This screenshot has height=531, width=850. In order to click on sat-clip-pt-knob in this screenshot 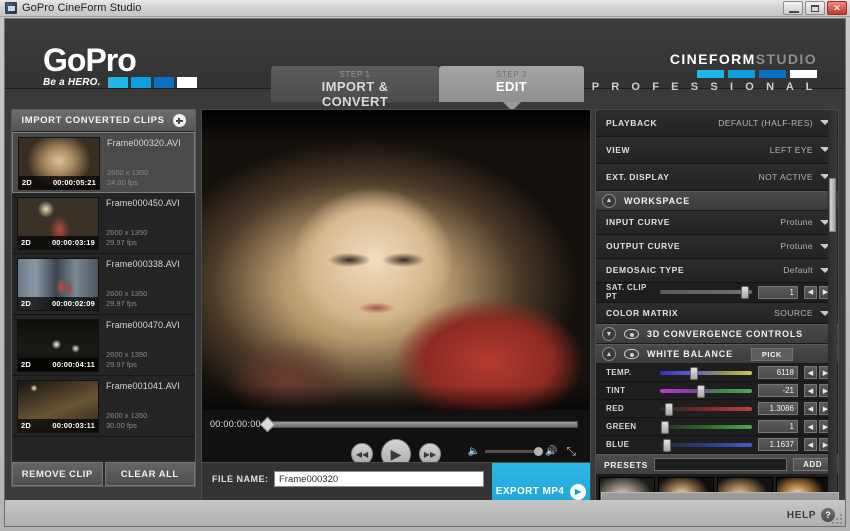, I will do `click(744, 293)`.